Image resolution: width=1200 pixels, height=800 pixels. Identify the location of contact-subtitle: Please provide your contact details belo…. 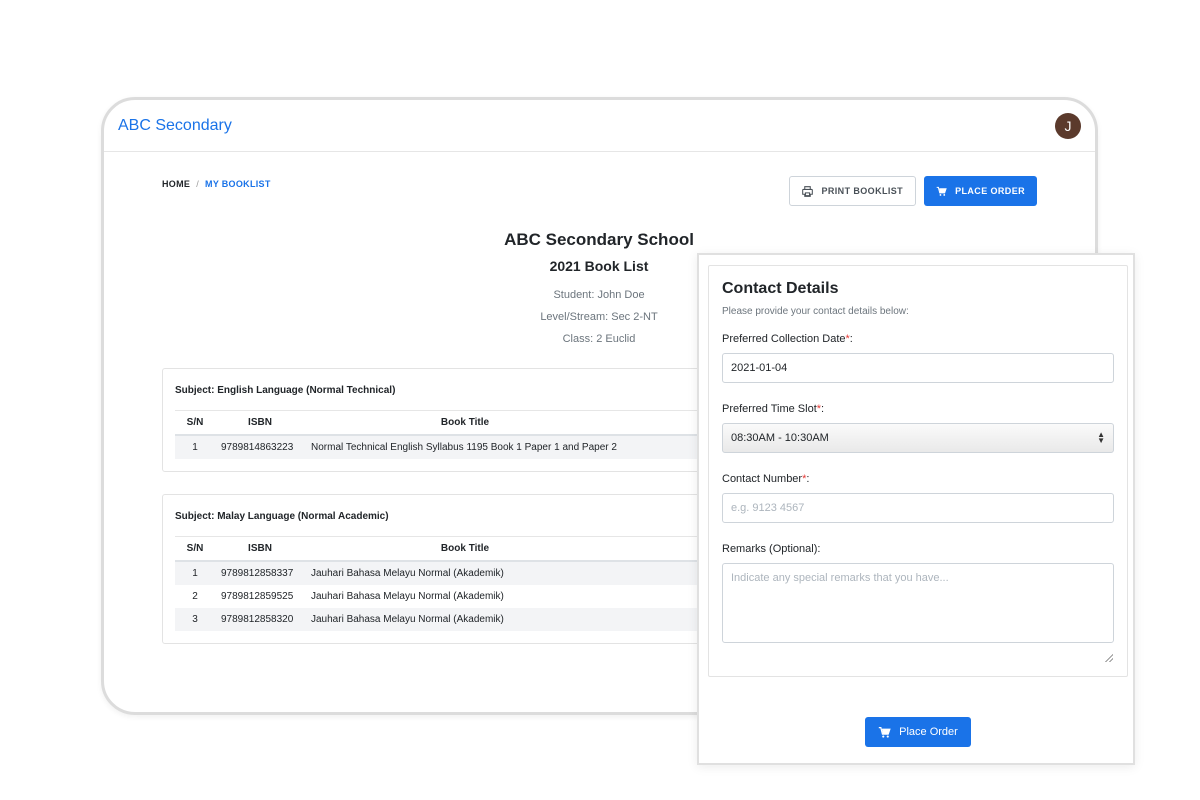
(815, 311).